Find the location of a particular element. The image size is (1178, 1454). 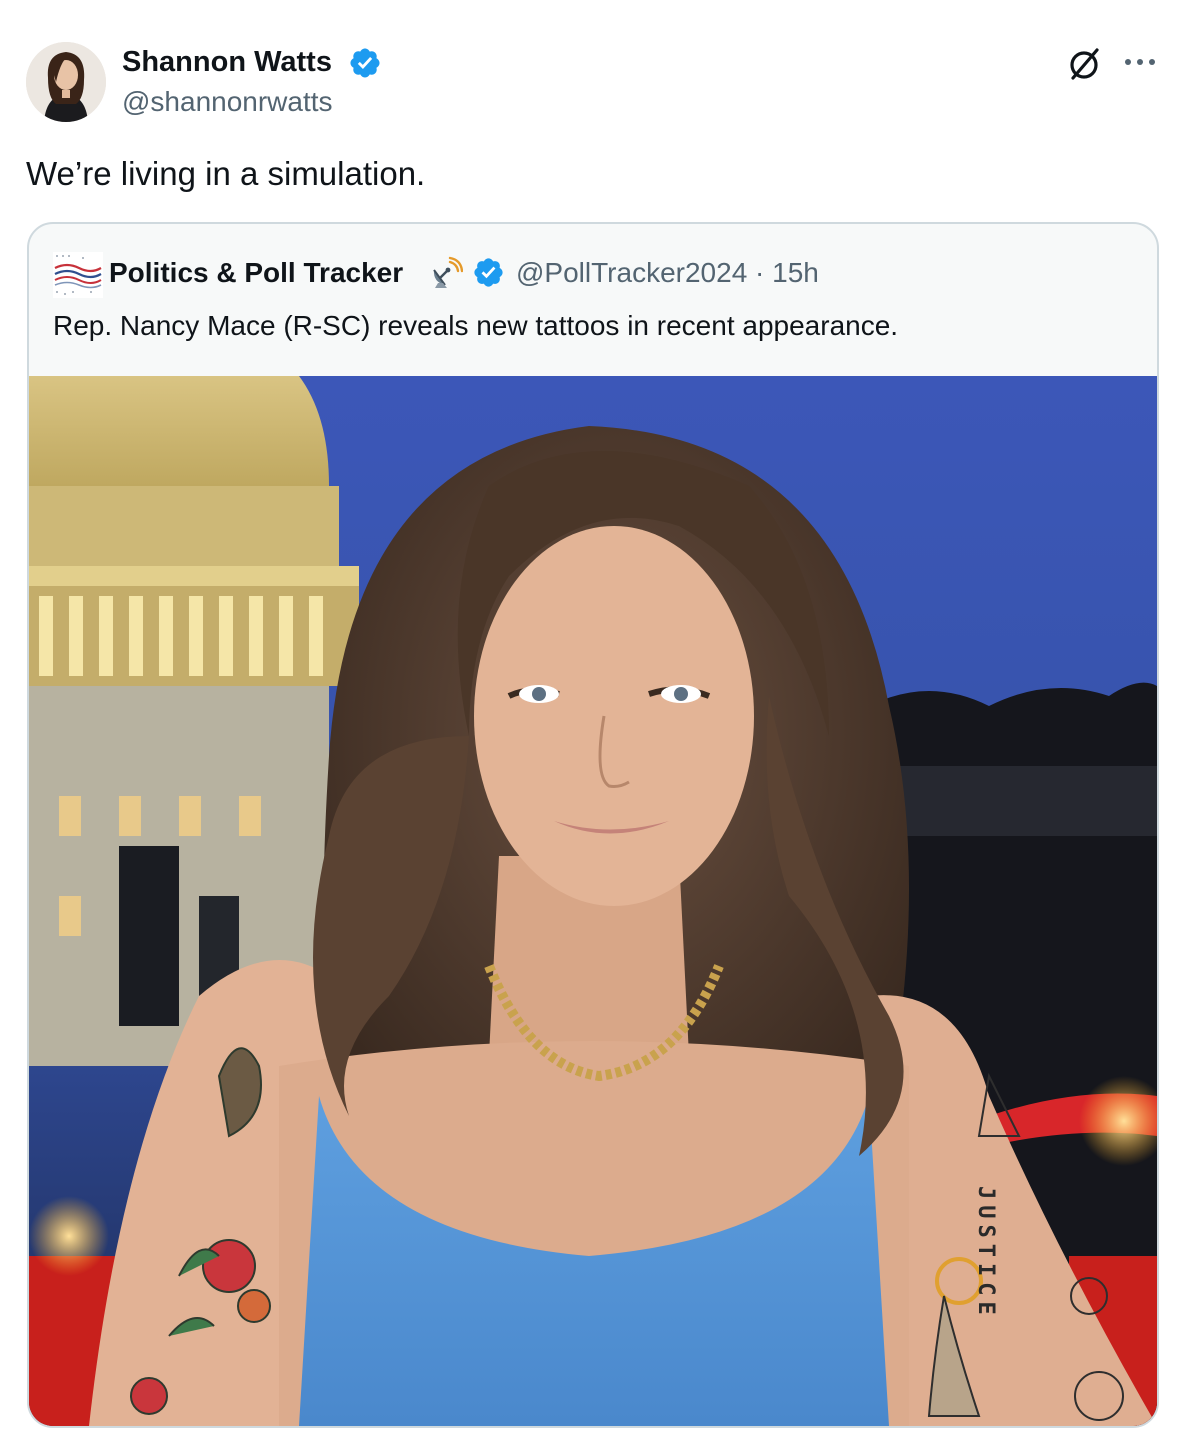

quoted-handle-and-time: @PollTracker2024 · 15h is located at coordinates (667, 273).